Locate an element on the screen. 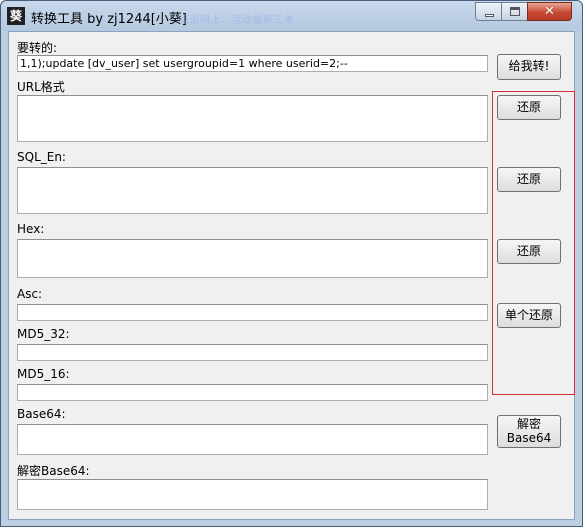 The width and height of the screenshot is (583, 527). asc-single-restore-button: 单个还原 is located at coordinates (529, 315).